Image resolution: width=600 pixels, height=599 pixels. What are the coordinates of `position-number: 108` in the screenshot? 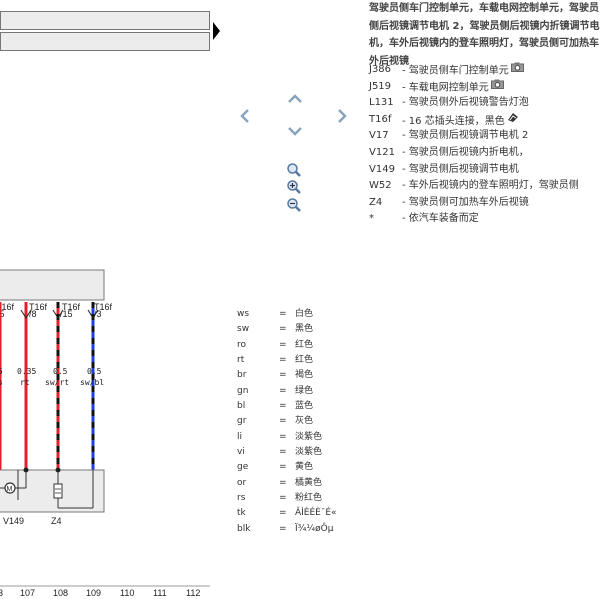 It's located at (60, 593).